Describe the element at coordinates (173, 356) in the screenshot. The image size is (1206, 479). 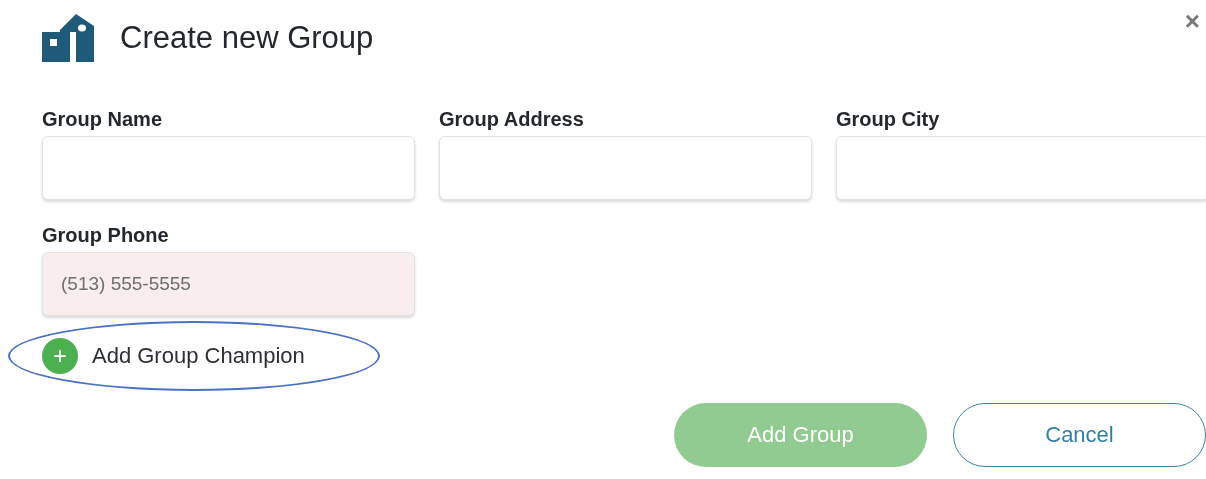
I see `add-champion-link: + Add Group Champion` at that location.